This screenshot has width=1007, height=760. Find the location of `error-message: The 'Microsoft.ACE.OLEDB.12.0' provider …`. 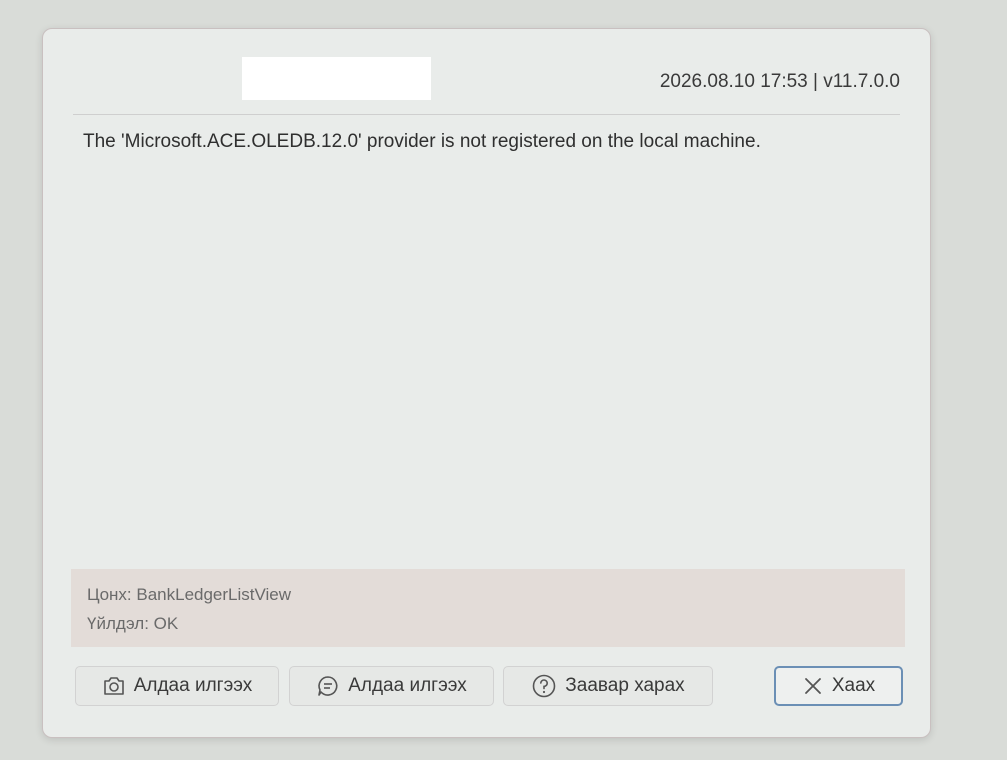

error-message: The 'Microsoft.ACE.OLEDB.12.0' provider … is located at coordinates (422, 141).